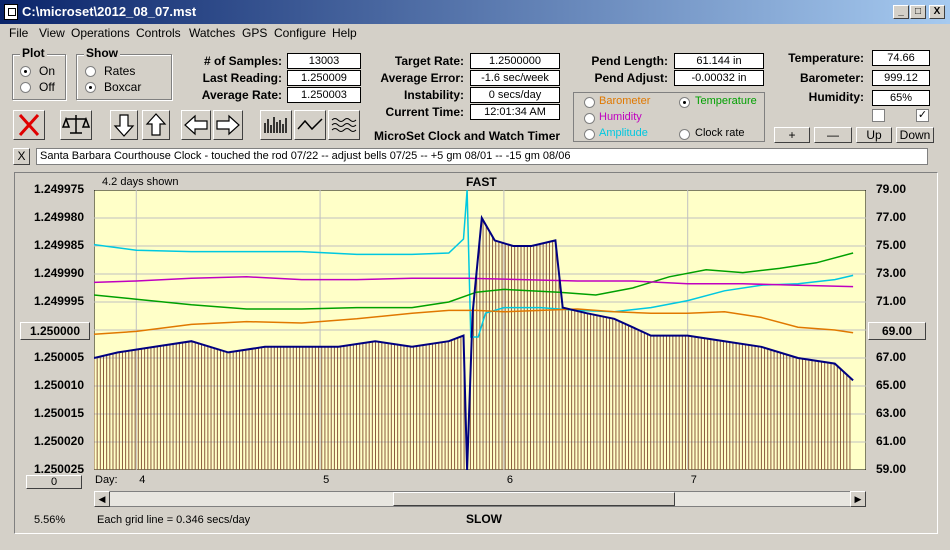 The image size is (950, 550). What do you see at coordinates (102, 53) in the screenshot?
I see `show-group-label: Show` at bounding box center [102, 53].